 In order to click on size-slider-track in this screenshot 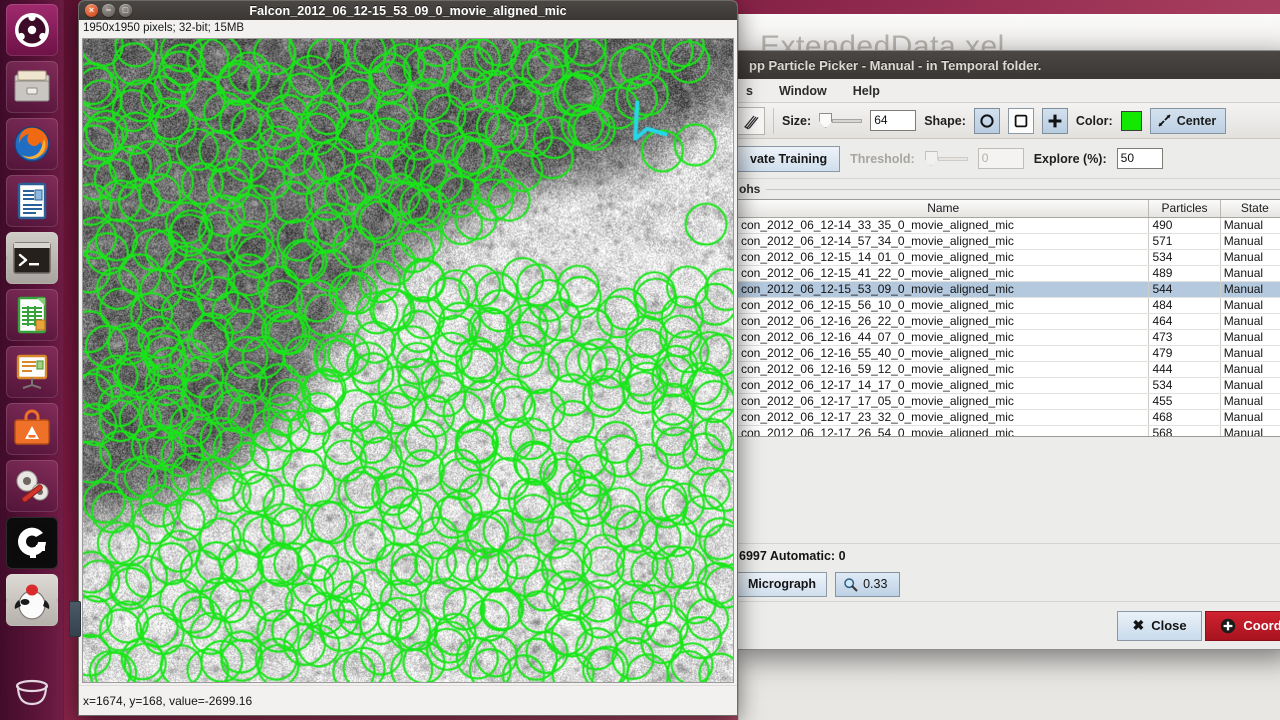, I will do `click(847, 120)`.